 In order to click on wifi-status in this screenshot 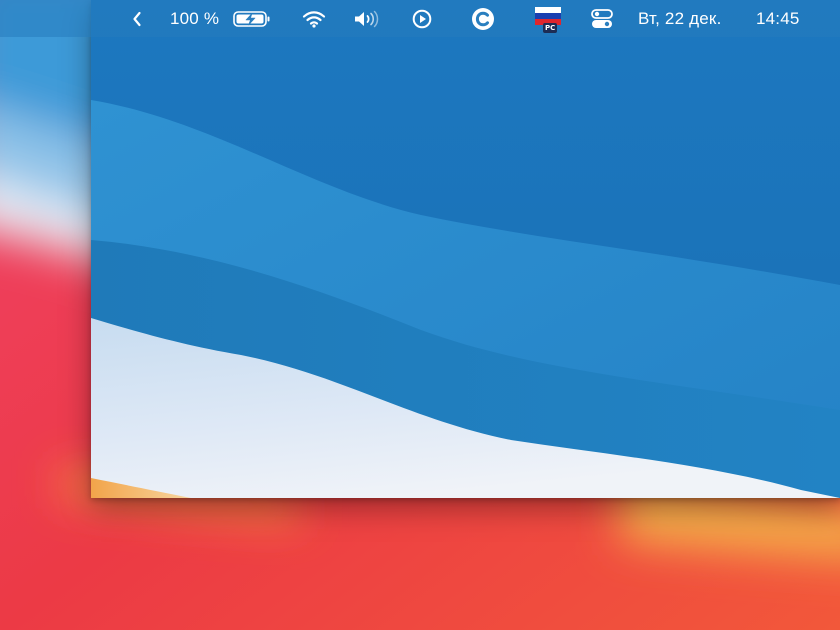, I will do `click(314, 18)`.